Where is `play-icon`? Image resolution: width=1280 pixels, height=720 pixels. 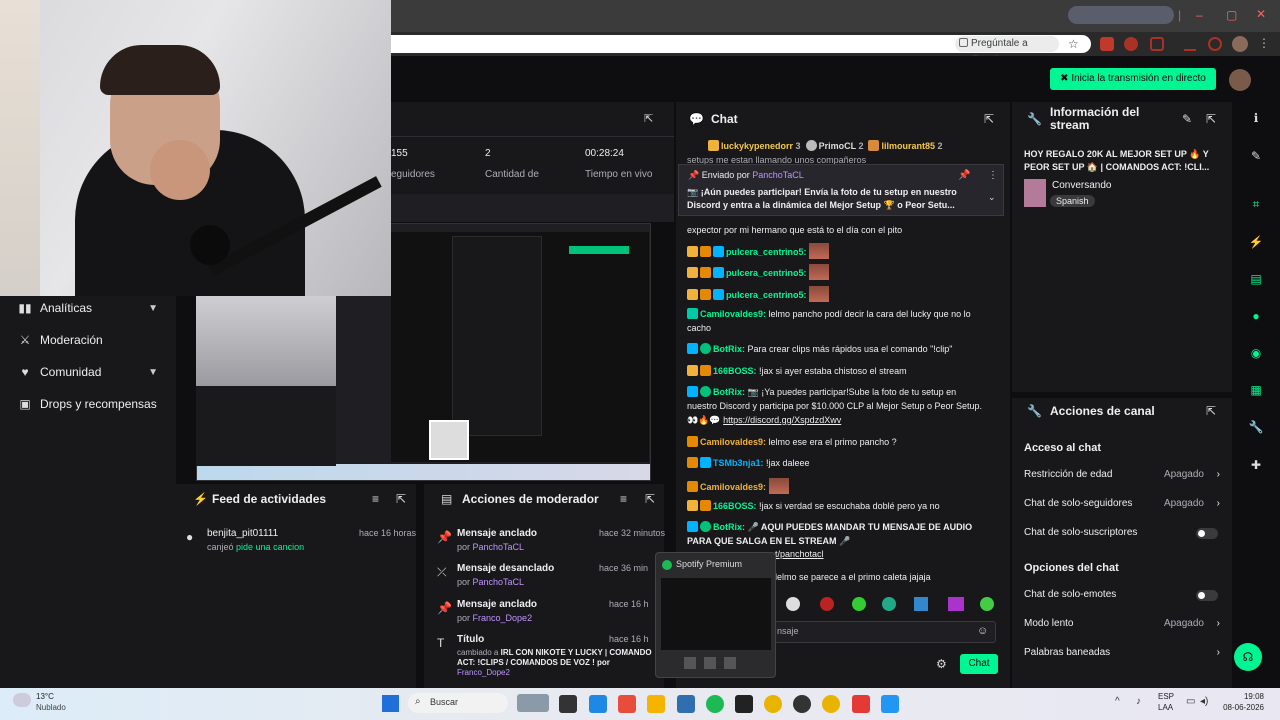
play-icon is located at coordinates (710, 663).